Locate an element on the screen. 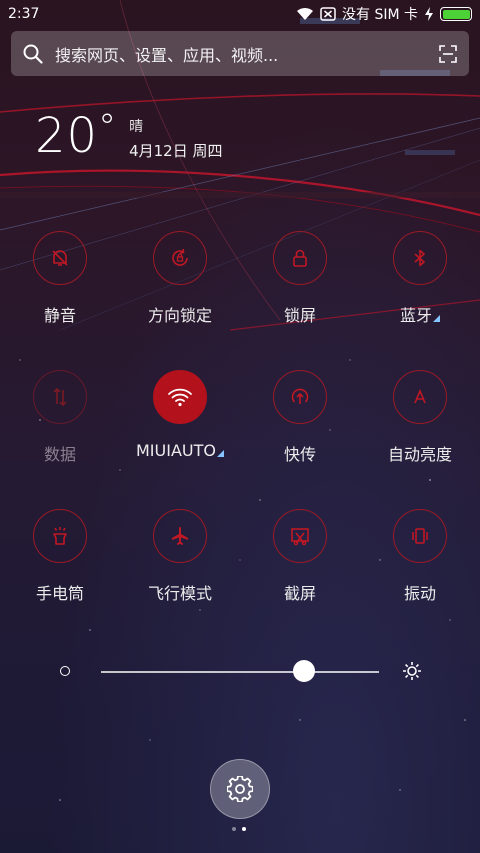 This screenshot has width=480, height=853. toggle-quick-share: 快传 is located at coordinates (300, 417).